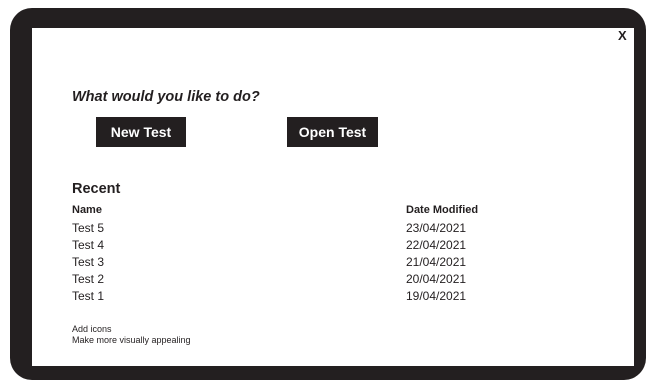 This screenshot has height=380, width=656. I want to click on prompt-heading: What would you like to do?, so click(166, 97).